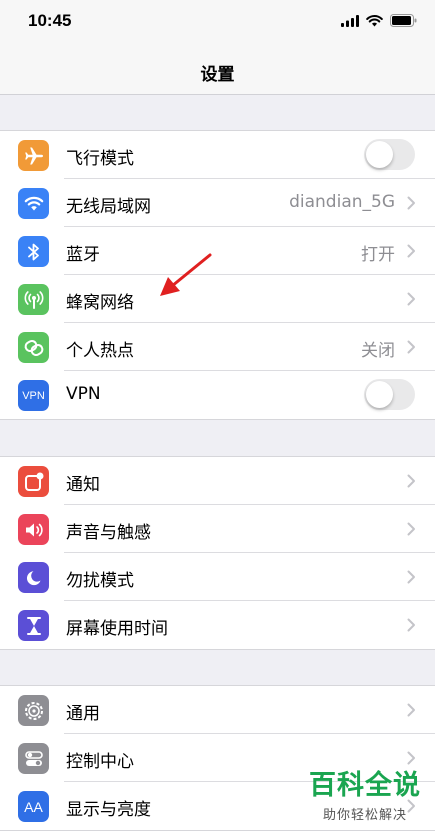 The width and height of the screenshot is (435, 831). What do you see at coordinates (364, 815) in the screenshot?
I see `watermark-subtitle: 助你轻松解决` at bounding box center [364, 815].